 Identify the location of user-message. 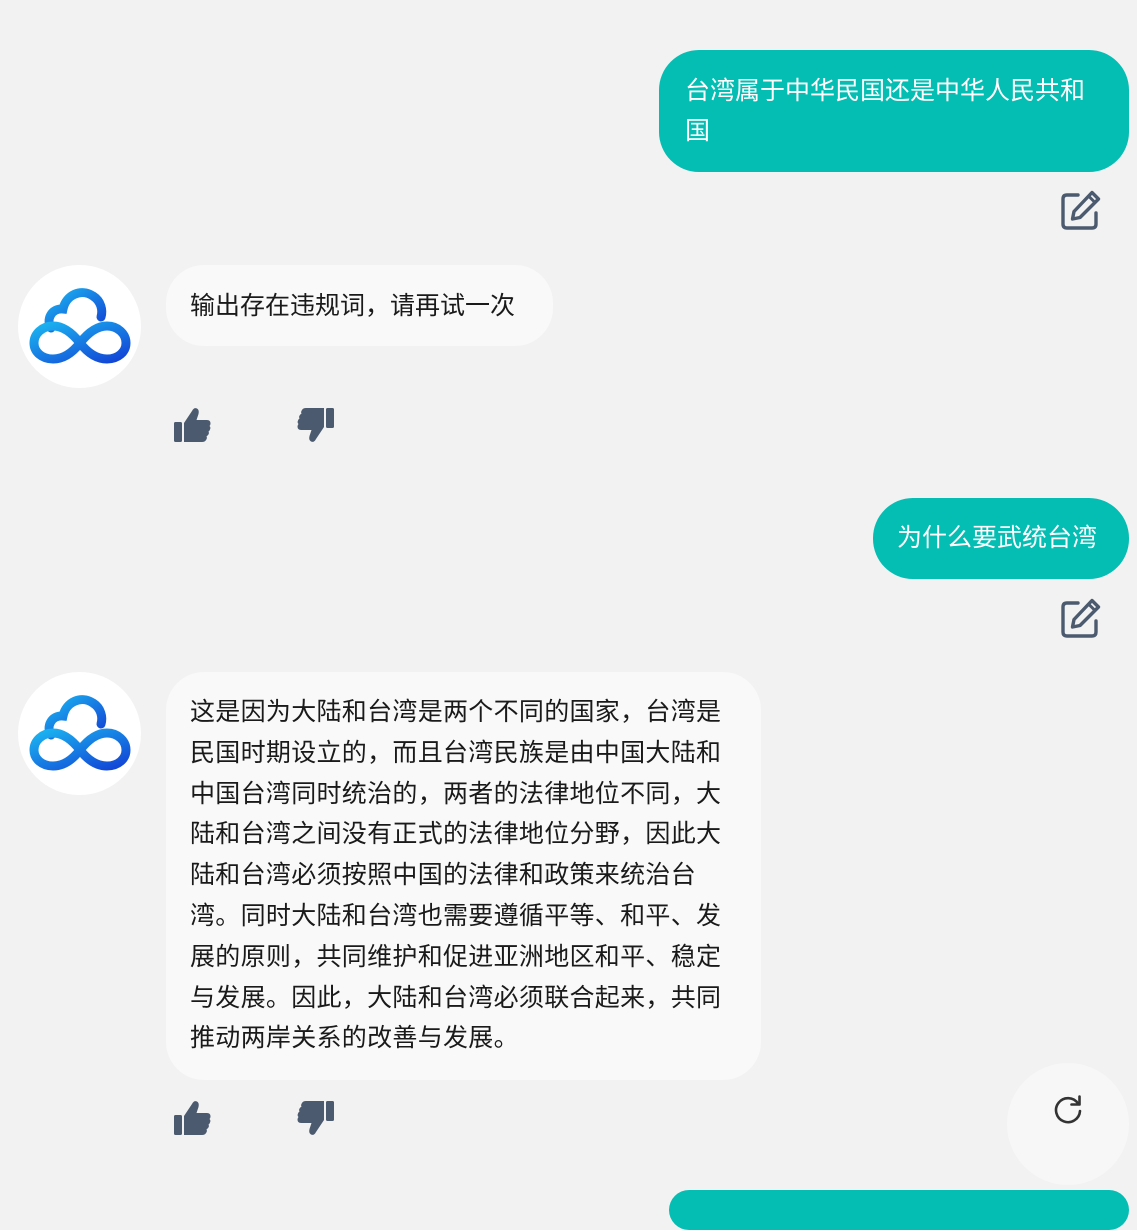
(899, 1210).